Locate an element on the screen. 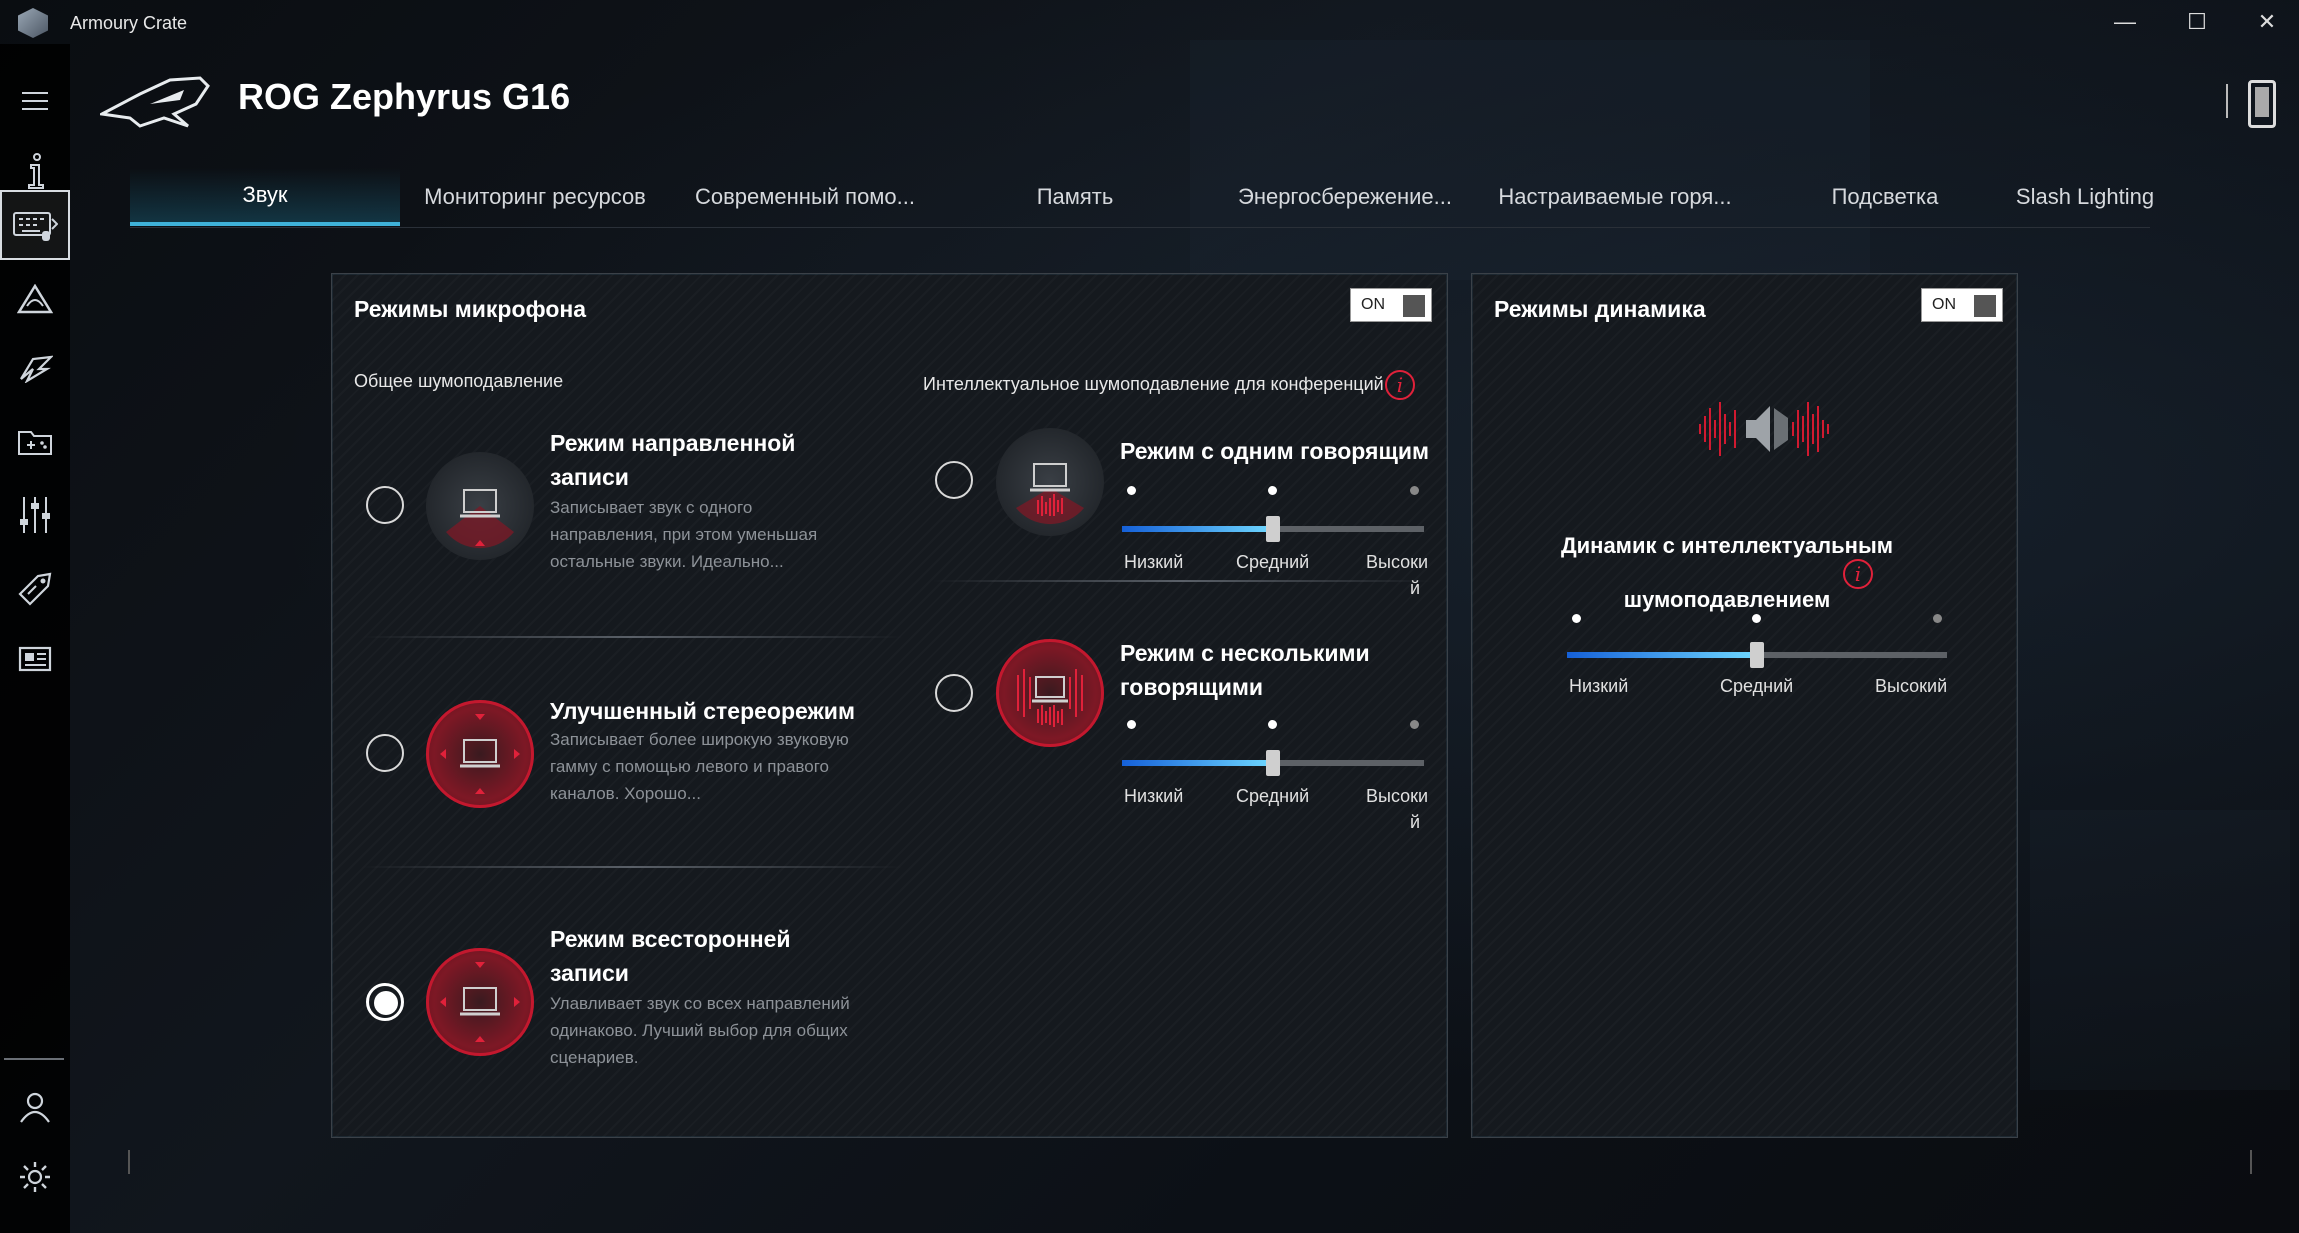 This screenshot has height=1233, width=2299. settings-sliders-icon is located at coordinates (35, 515).